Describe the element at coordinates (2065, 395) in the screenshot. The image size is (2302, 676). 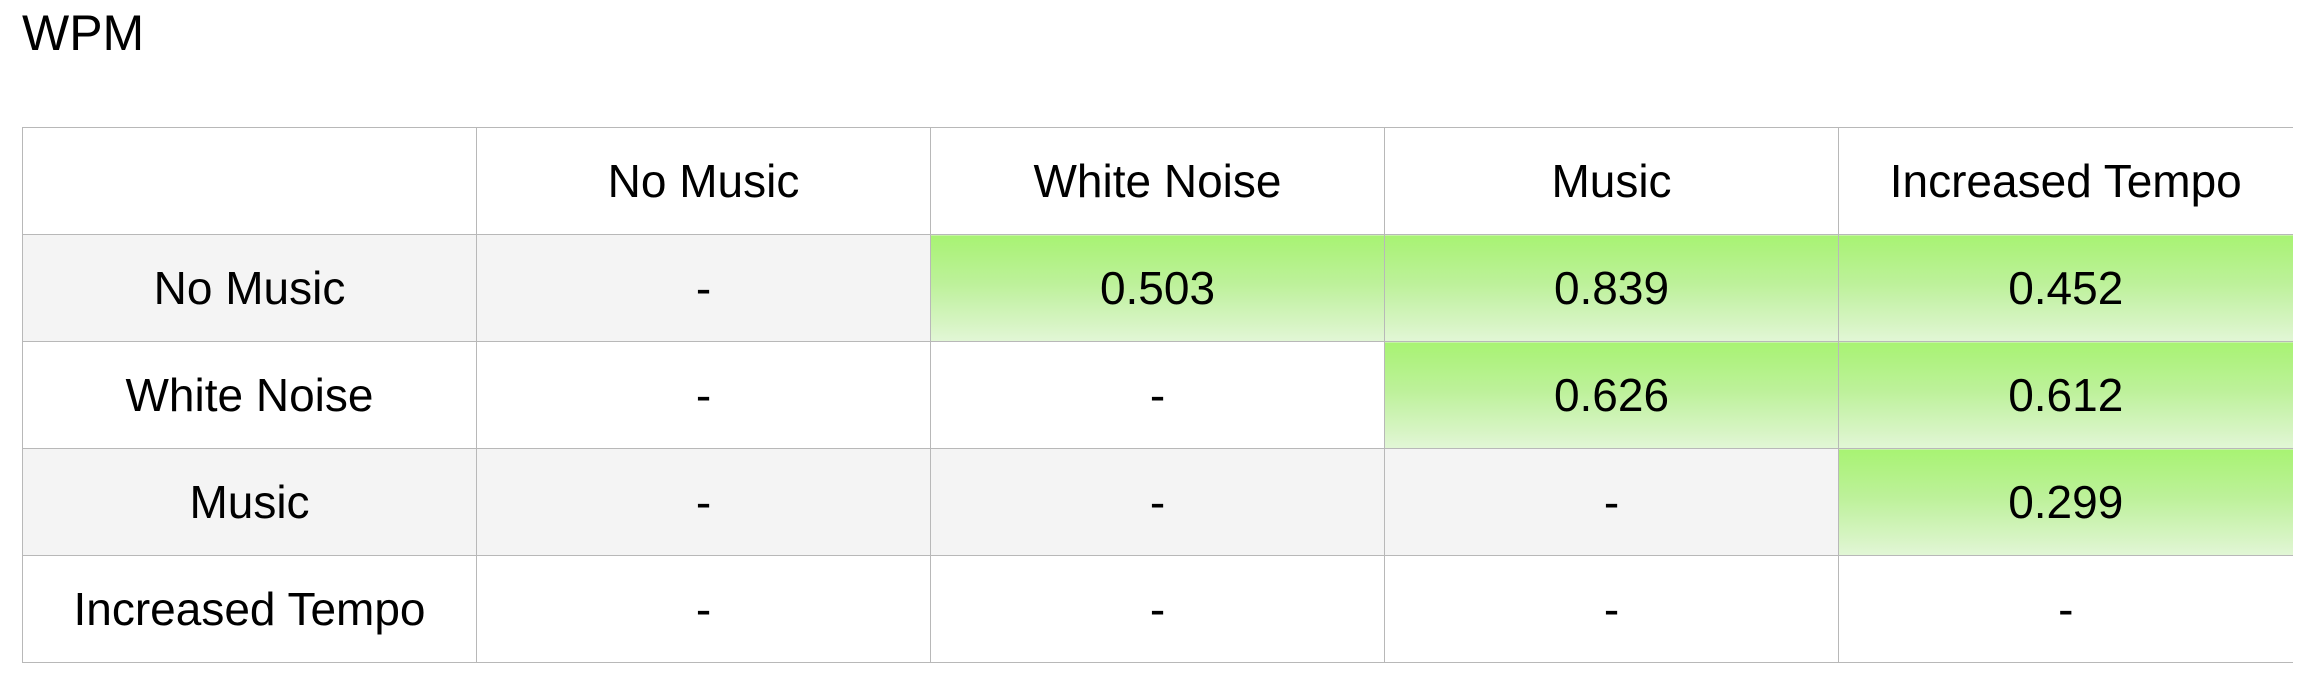
I see `table-cell: 0.612` at that location.